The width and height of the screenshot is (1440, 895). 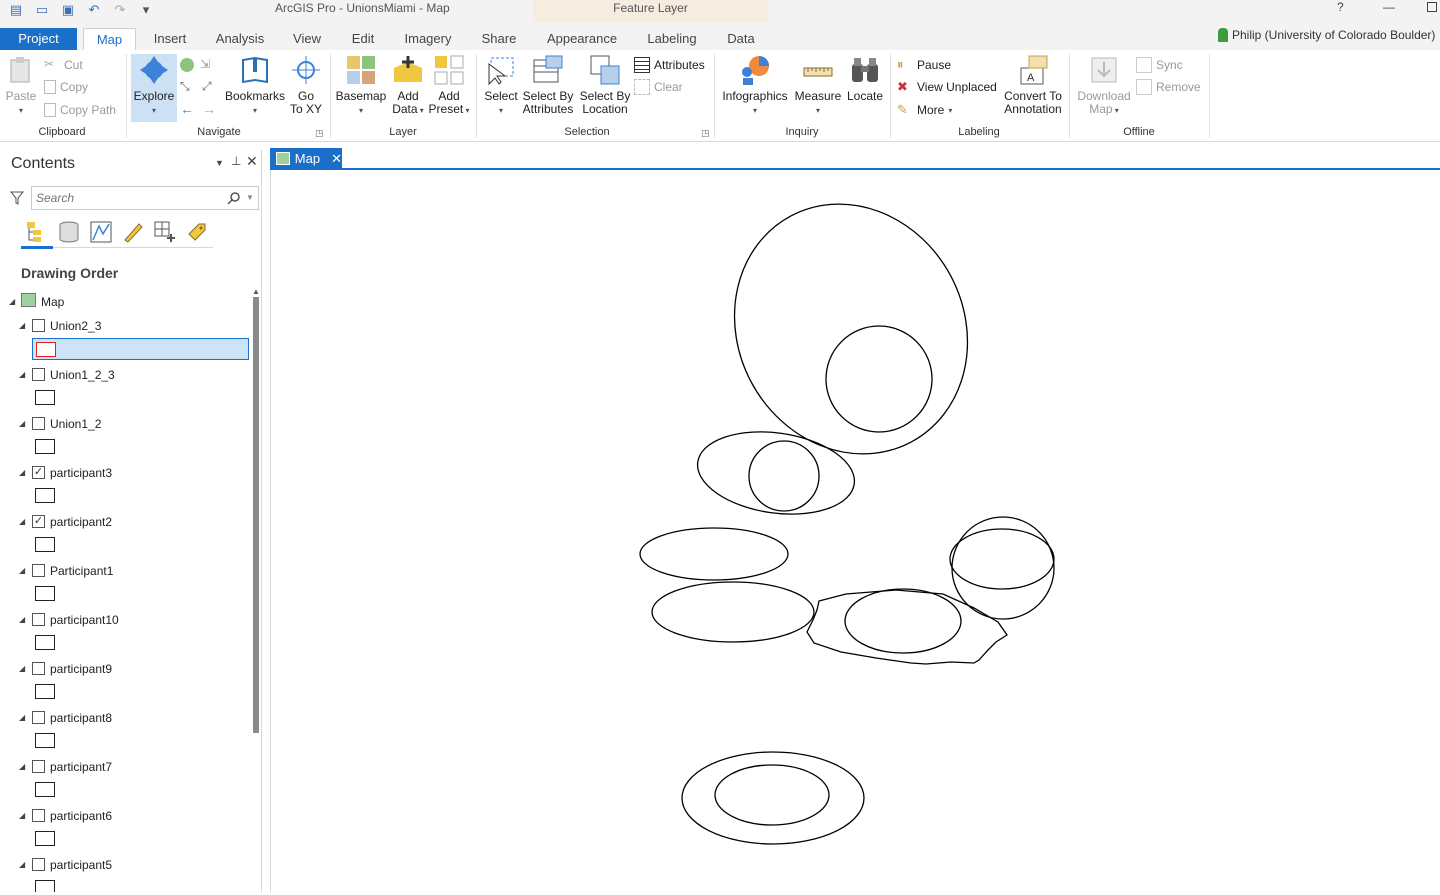 I want to click on layer-row: ◢ Union1_2_3, so click(x=125, y=375).